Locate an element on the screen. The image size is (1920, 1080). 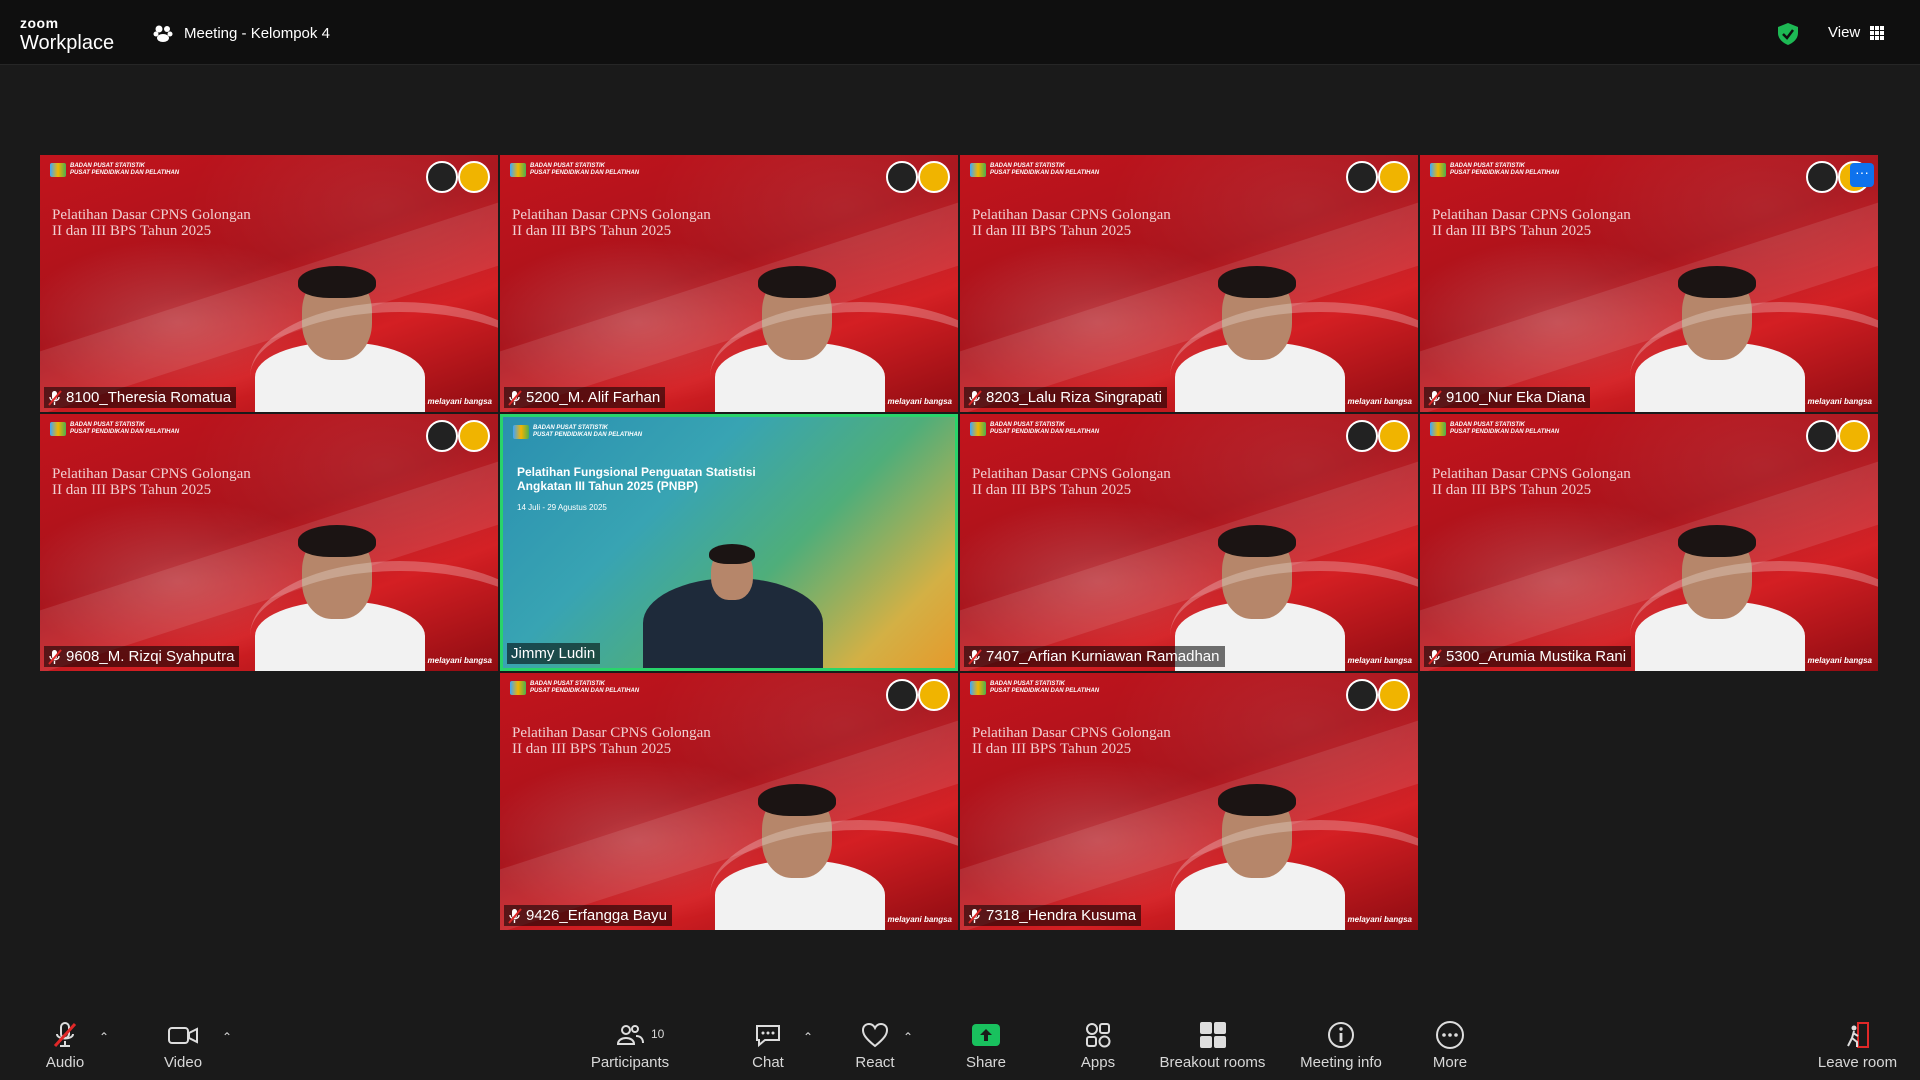
more-button: More is located at coordinates (1450, 1045).